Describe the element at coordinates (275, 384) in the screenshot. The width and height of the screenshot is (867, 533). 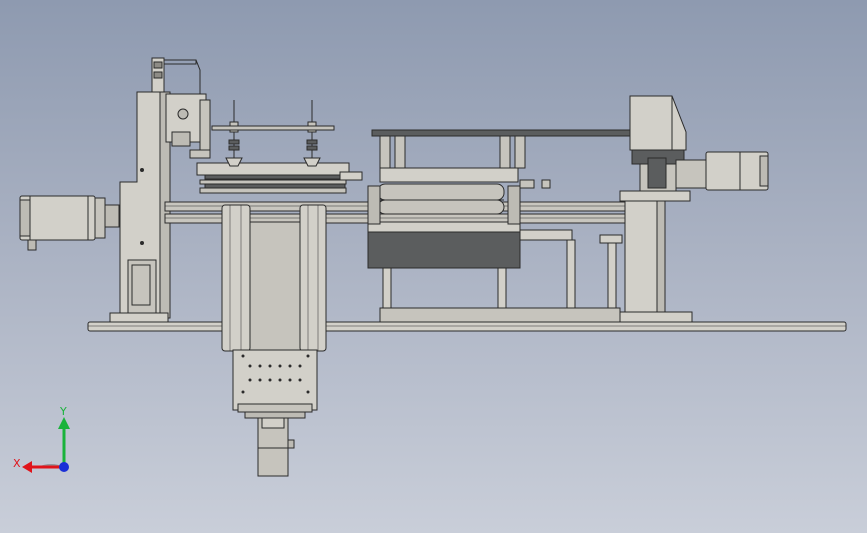
I see `lower-mounting-block` at that location.